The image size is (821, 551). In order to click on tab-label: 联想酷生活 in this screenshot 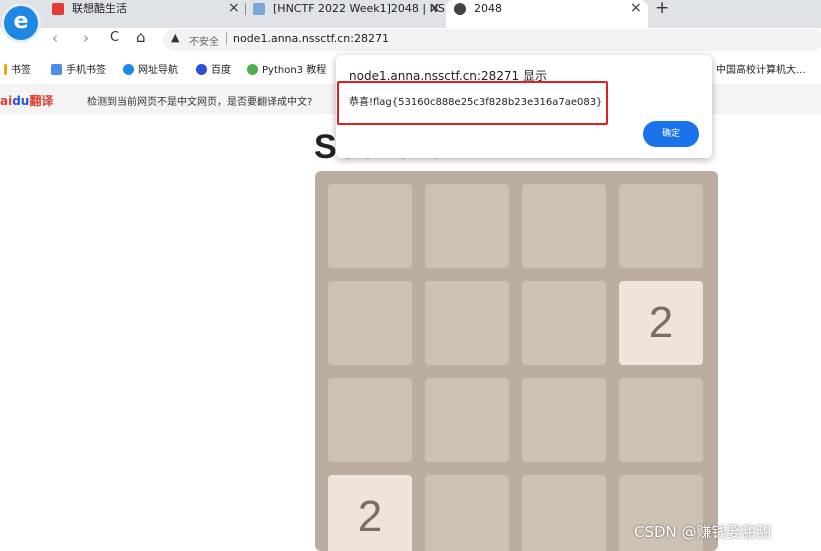, I will do `click(99, 8)`.